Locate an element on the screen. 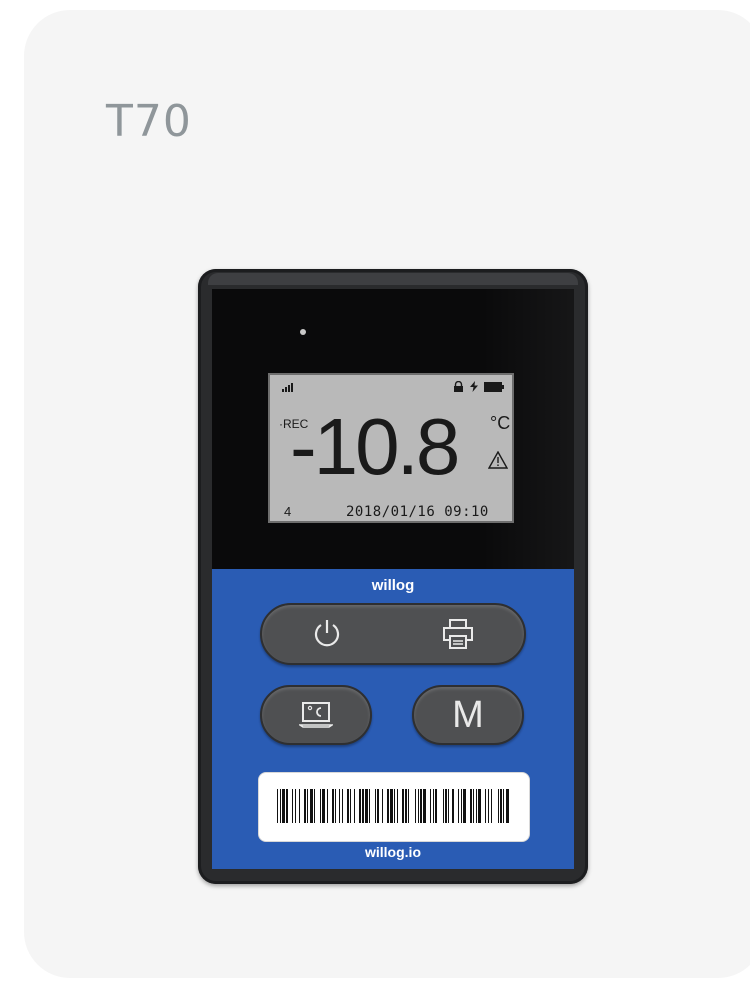 The height and width of the screenshot is (991, 750). temperature-unit: °C is located at coordinates (500, 423).